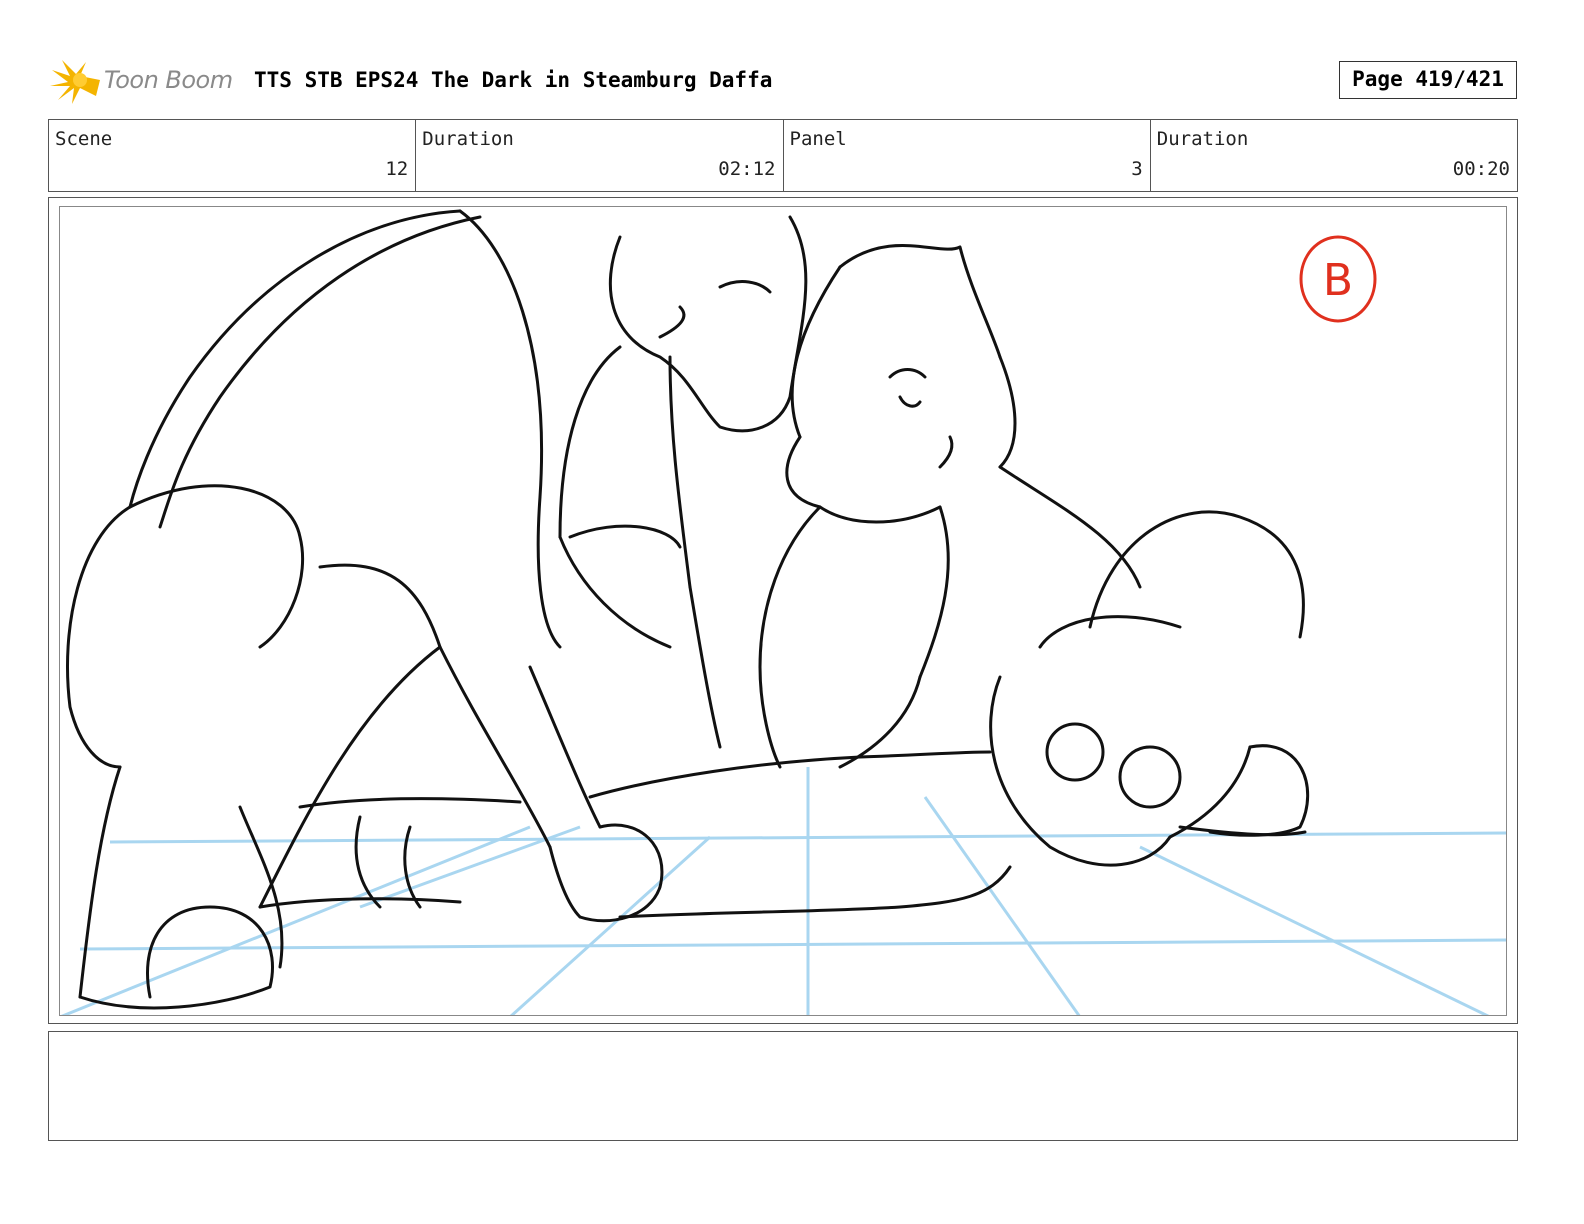 Image resolution: width=1584 pixels, height=1224 pixels. Describe the element at coordinates (967, 155) in the screenshot. I see `panel-cell: Panel 3` at that location.